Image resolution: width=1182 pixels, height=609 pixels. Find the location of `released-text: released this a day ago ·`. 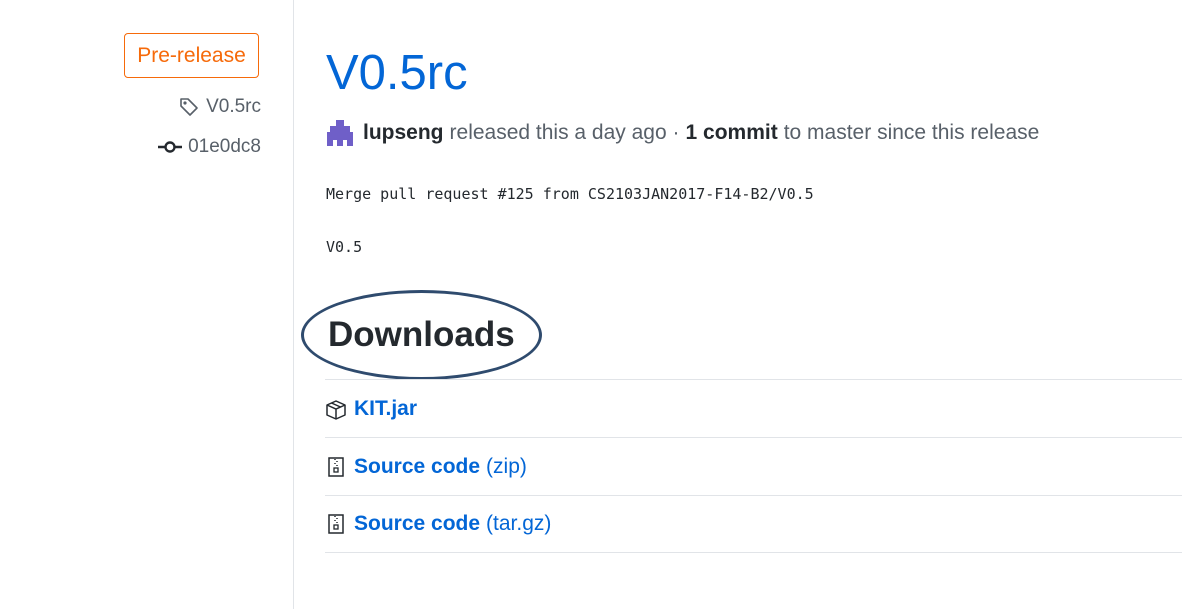

released-text: released this a day ago · is located at coordinates (564, 132).